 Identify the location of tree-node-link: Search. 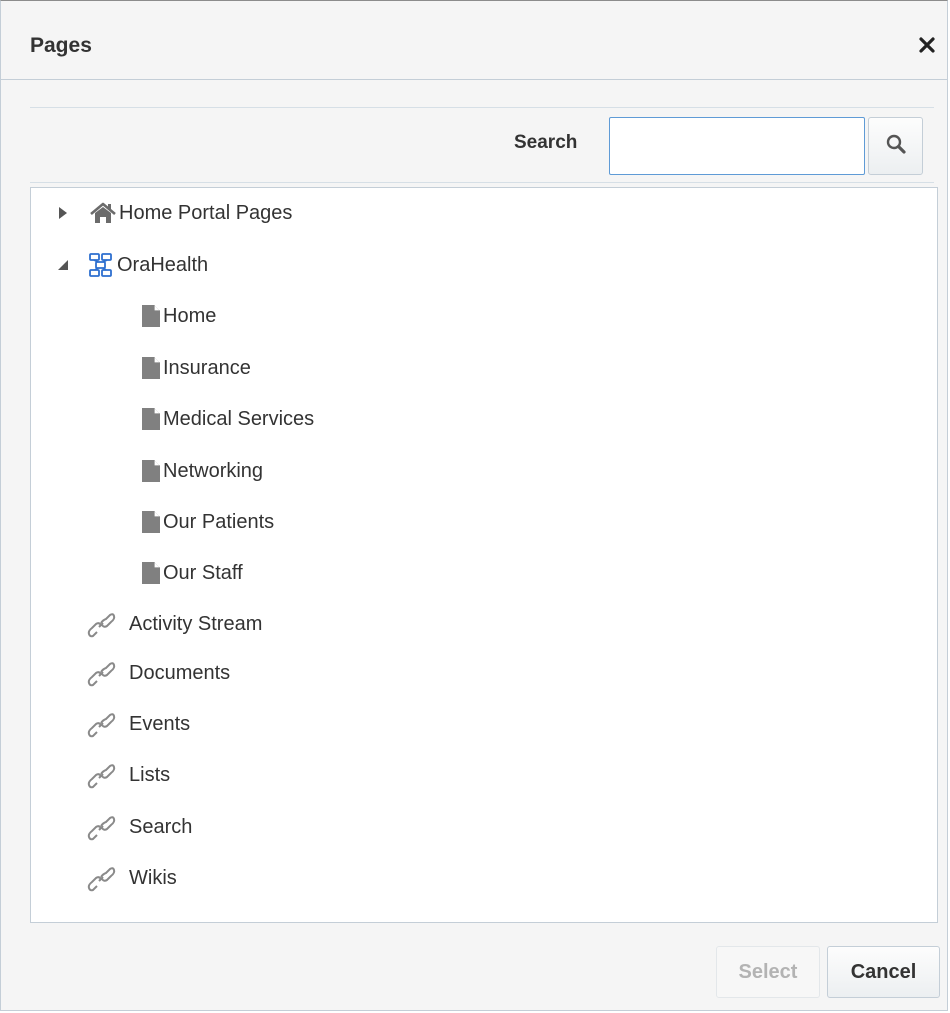
(139, 827).